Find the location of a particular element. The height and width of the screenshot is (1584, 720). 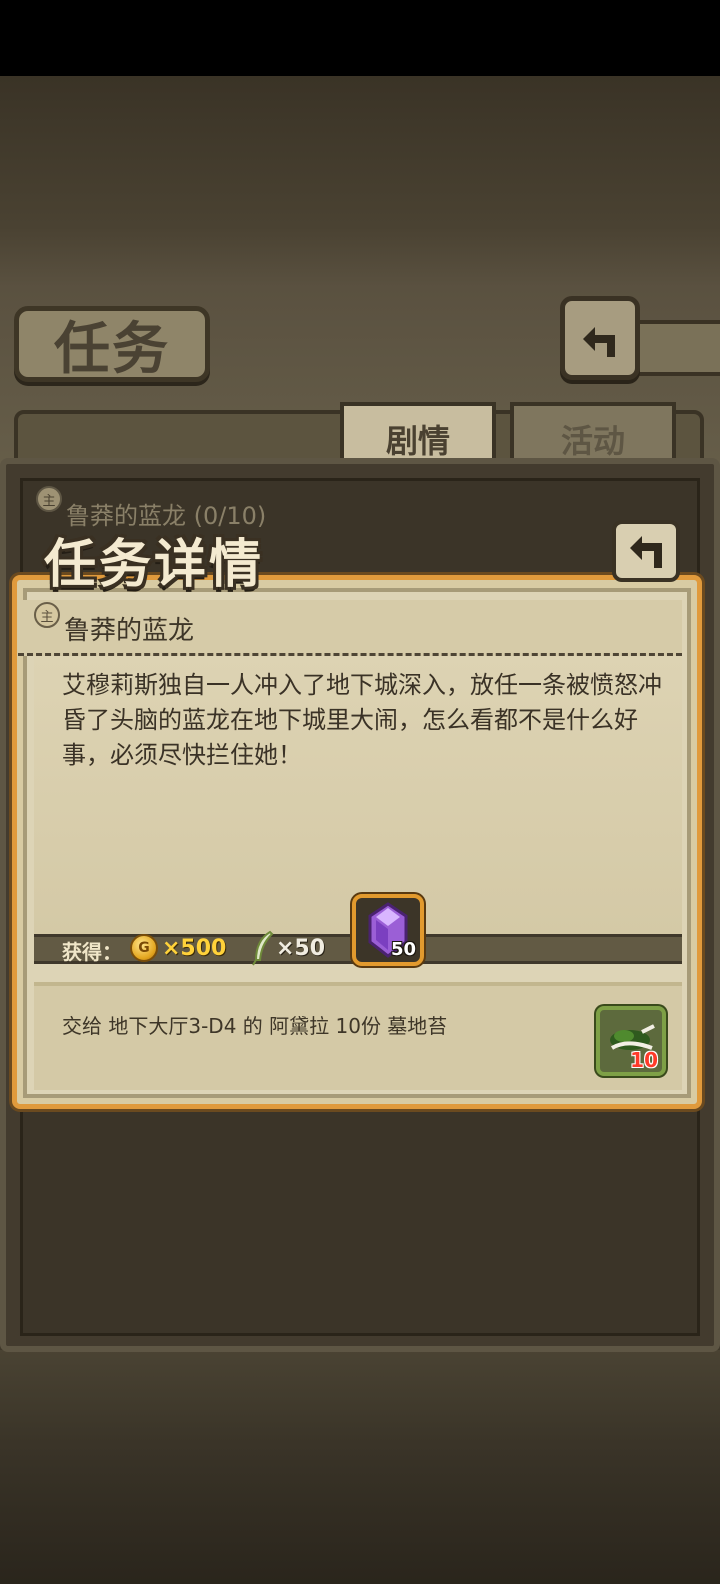

header-bar is located at coordinates (678, 348).